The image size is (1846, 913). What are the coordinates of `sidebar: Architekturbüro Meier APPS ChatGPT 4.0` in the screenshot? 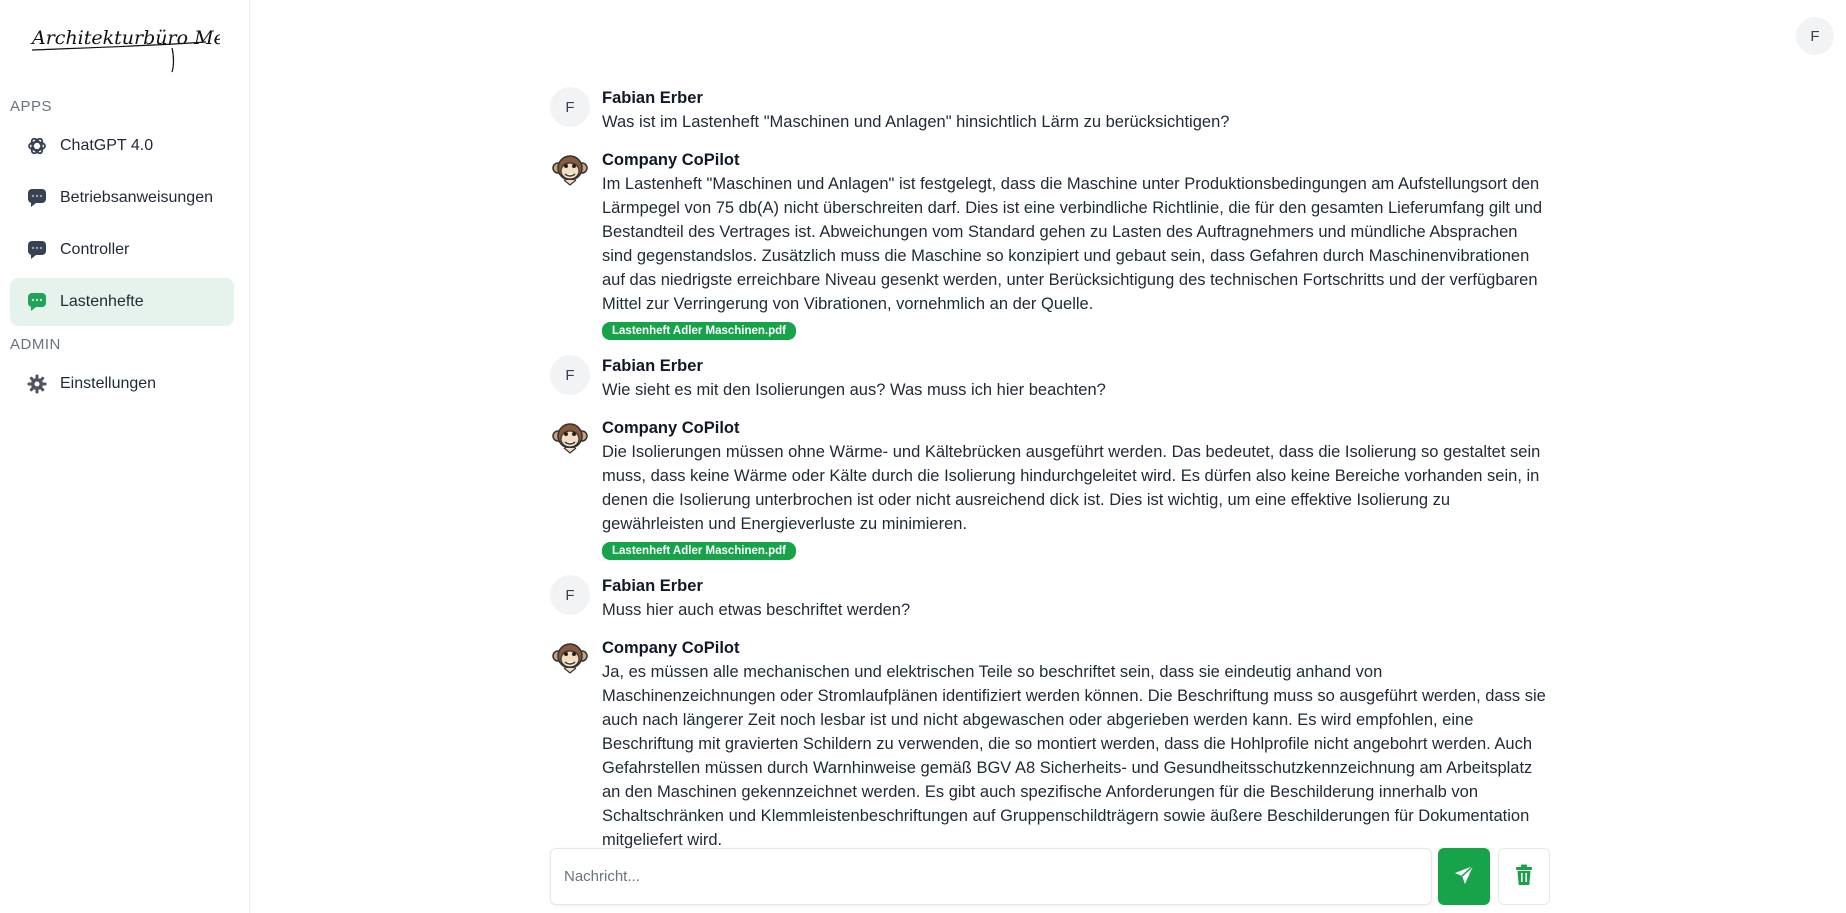 It's located at (126, 456).